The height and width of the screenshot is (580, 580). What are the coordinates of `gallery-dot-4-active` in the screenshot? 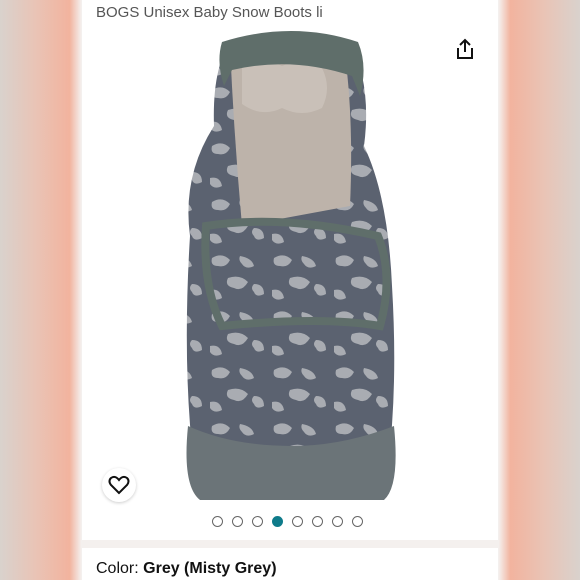 It's located at (277, 521).